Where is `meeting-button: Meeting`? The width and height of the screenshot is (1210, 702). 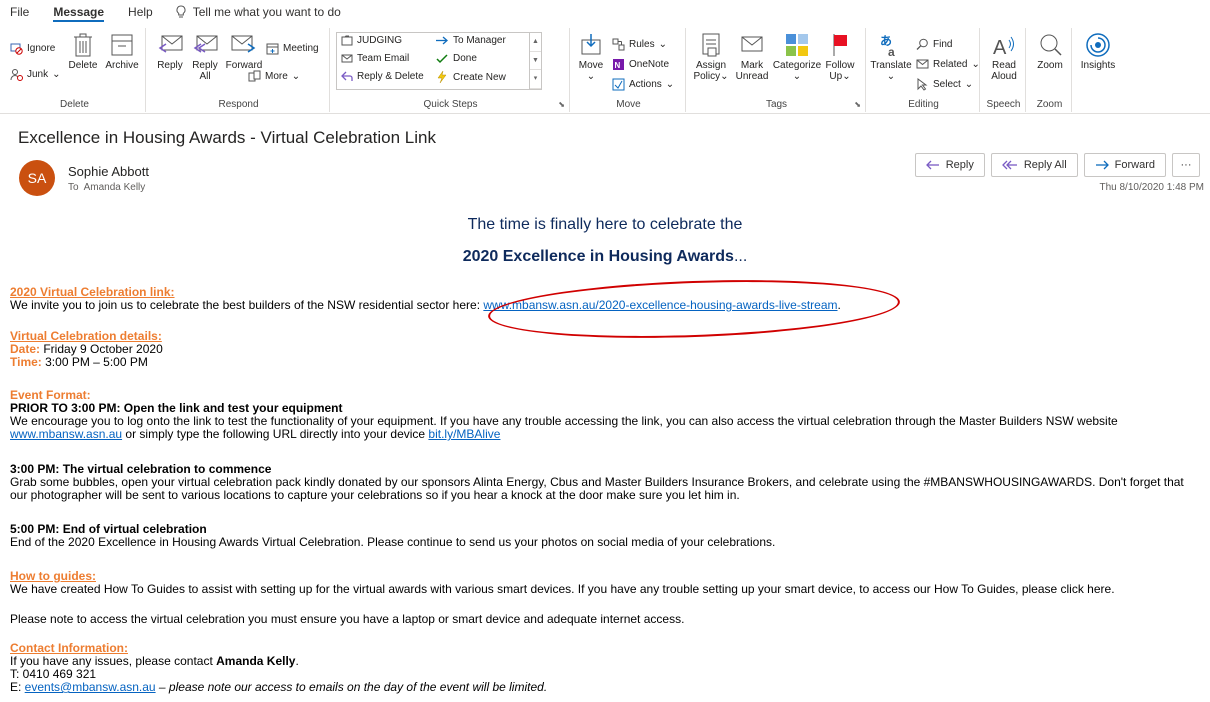 meeting-button: Meeting is located at coordinates (292, 48).